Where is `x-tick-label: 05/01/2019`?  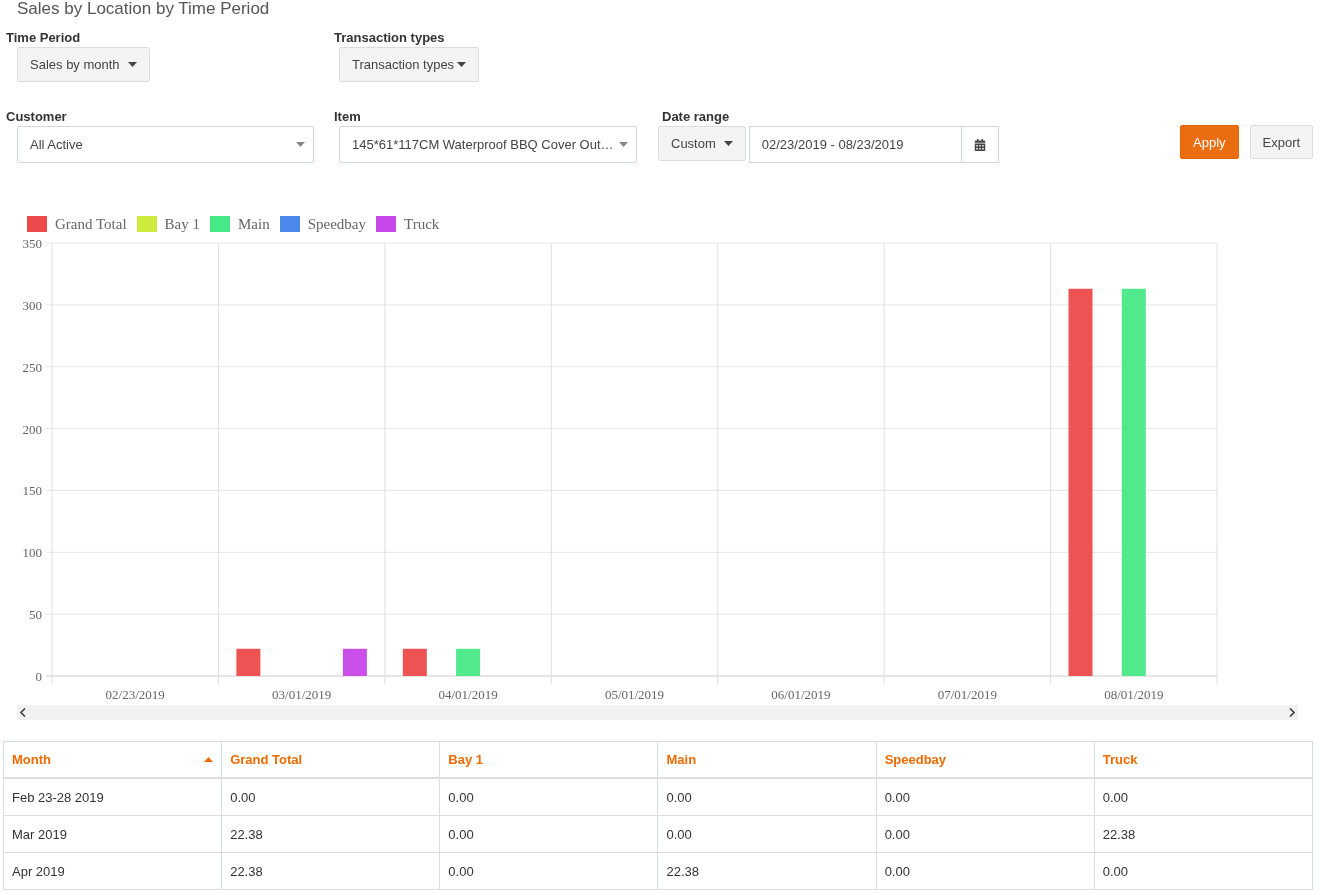 x-tick-label: 05/01/2019 is located at coordinates (634, 694).